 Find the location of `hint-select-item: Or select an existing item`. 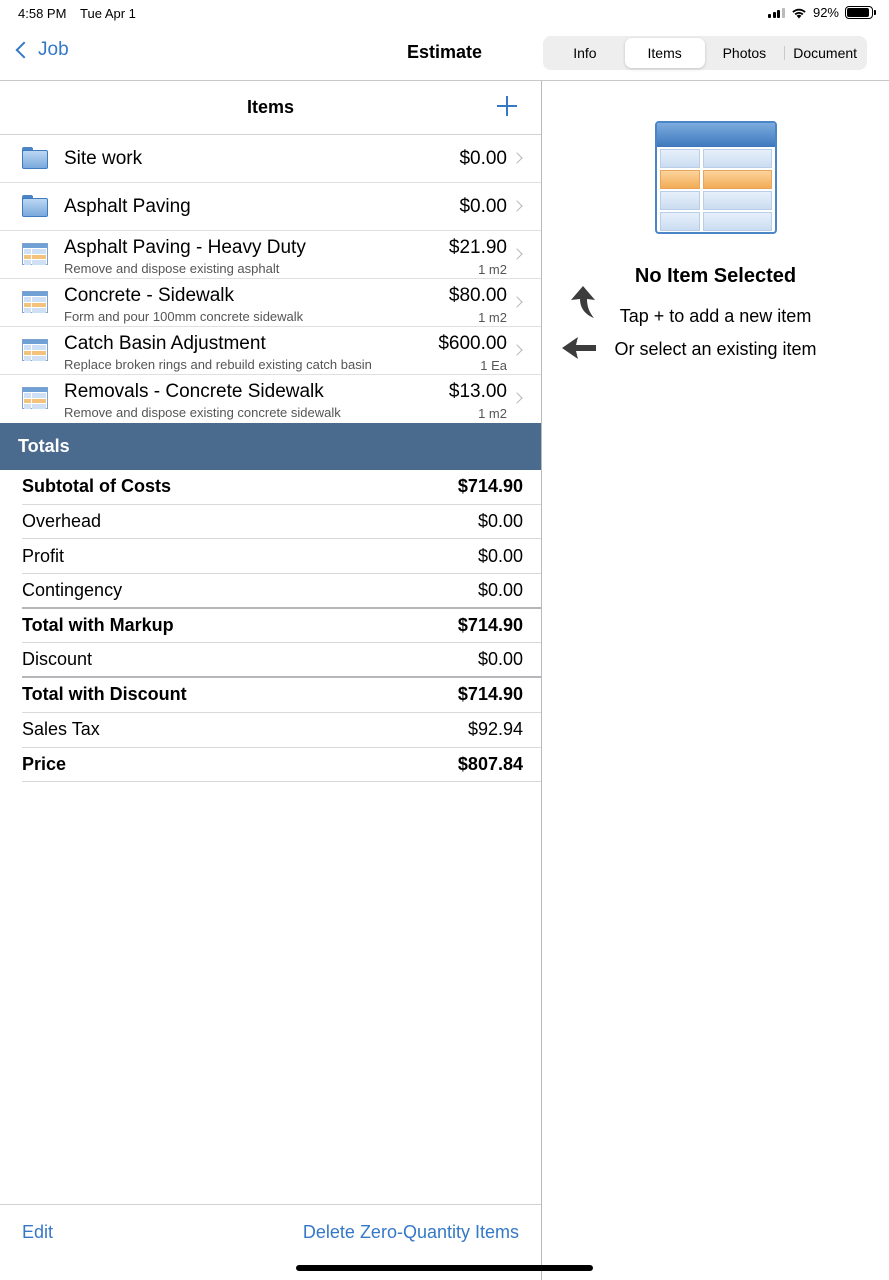

hint-select-item: Or select an existing item is located at coordinates (715, 349).